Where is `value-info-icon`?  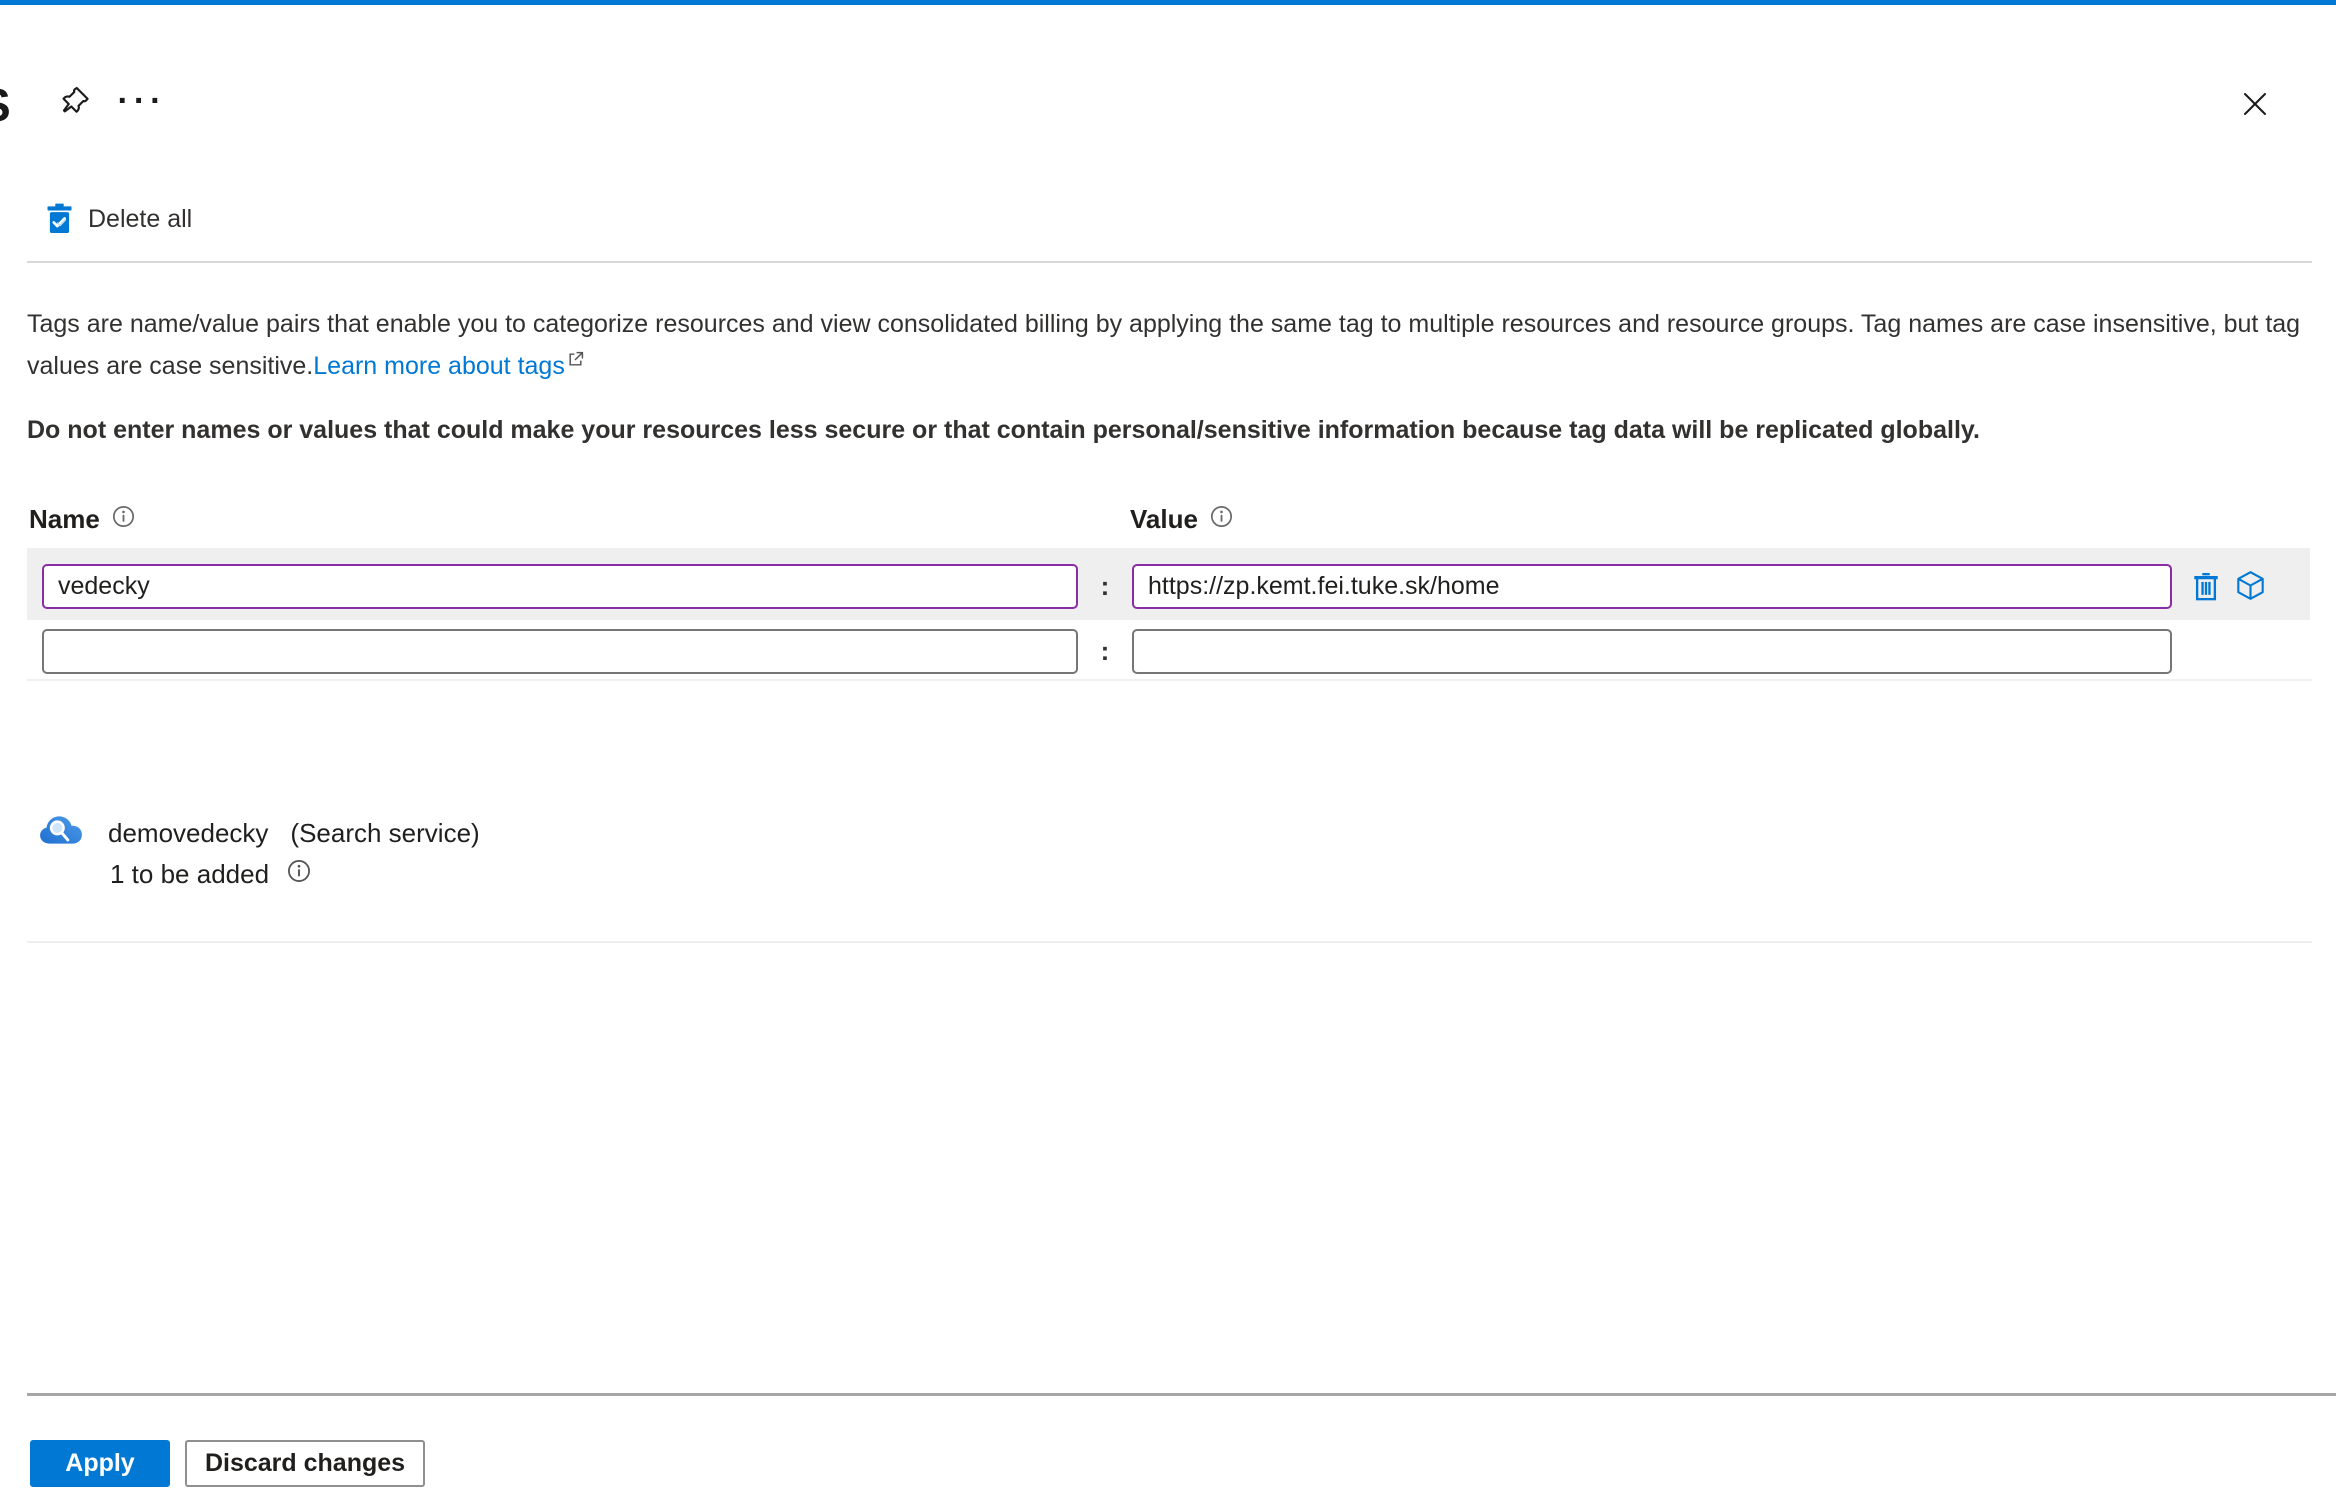 value-info-icon is located at coordinates (1221, 519).